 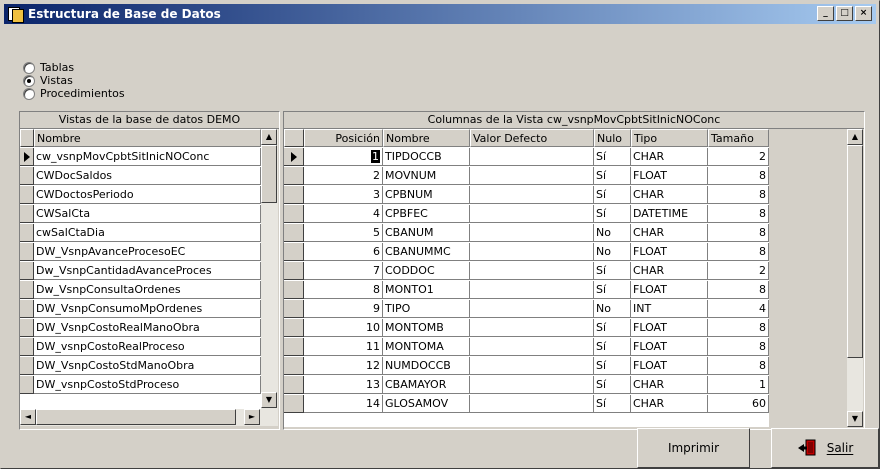 I want to click on table-cell: 14, so click(x=343, y=404).